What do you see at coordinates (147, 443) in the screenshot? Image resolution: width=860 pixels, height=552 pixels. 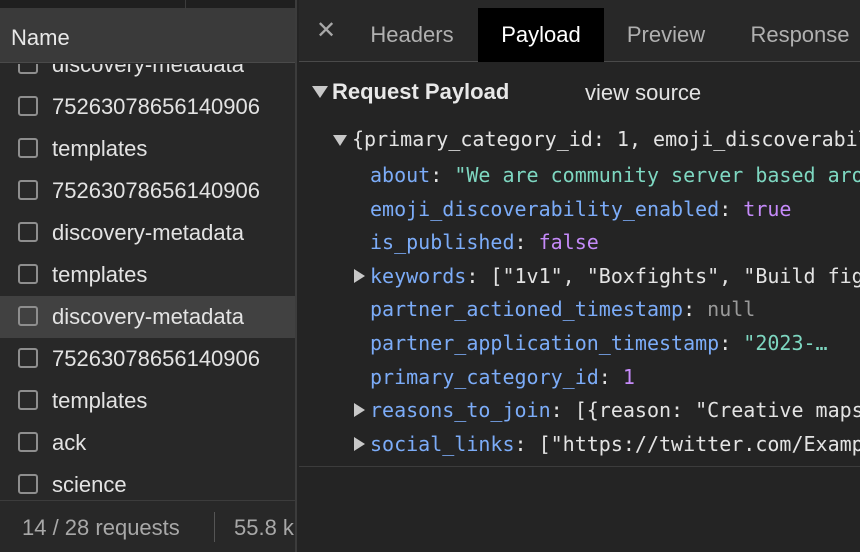 I see `request-row: ack` at bounding box center [147, 443].